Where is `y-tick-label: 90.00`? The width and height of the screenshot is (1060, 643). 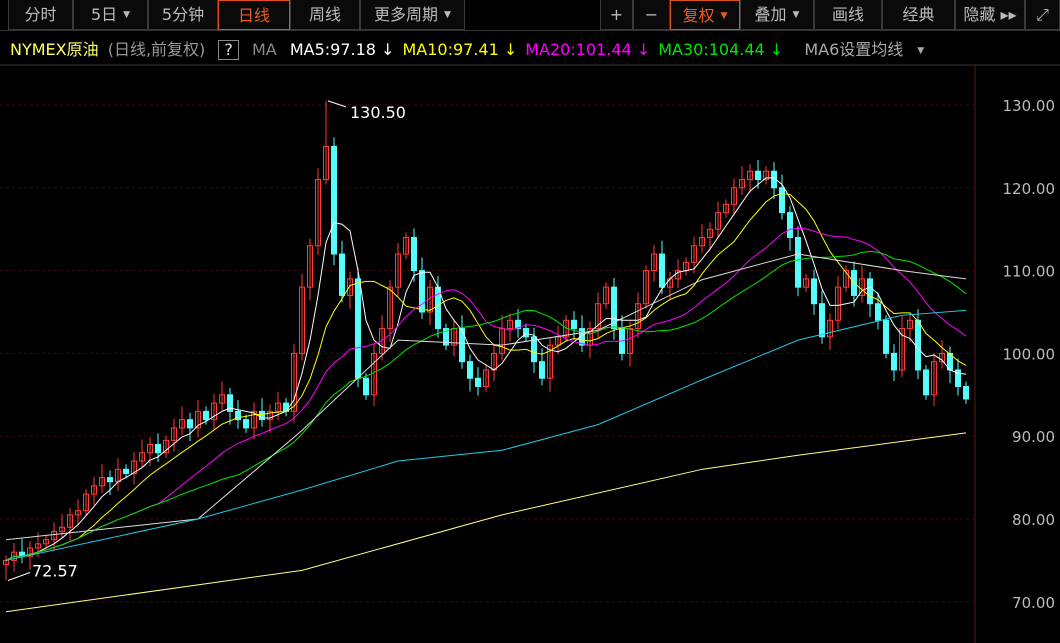
y-tick-label: 90.00 is located at coordinates (1033, 437).